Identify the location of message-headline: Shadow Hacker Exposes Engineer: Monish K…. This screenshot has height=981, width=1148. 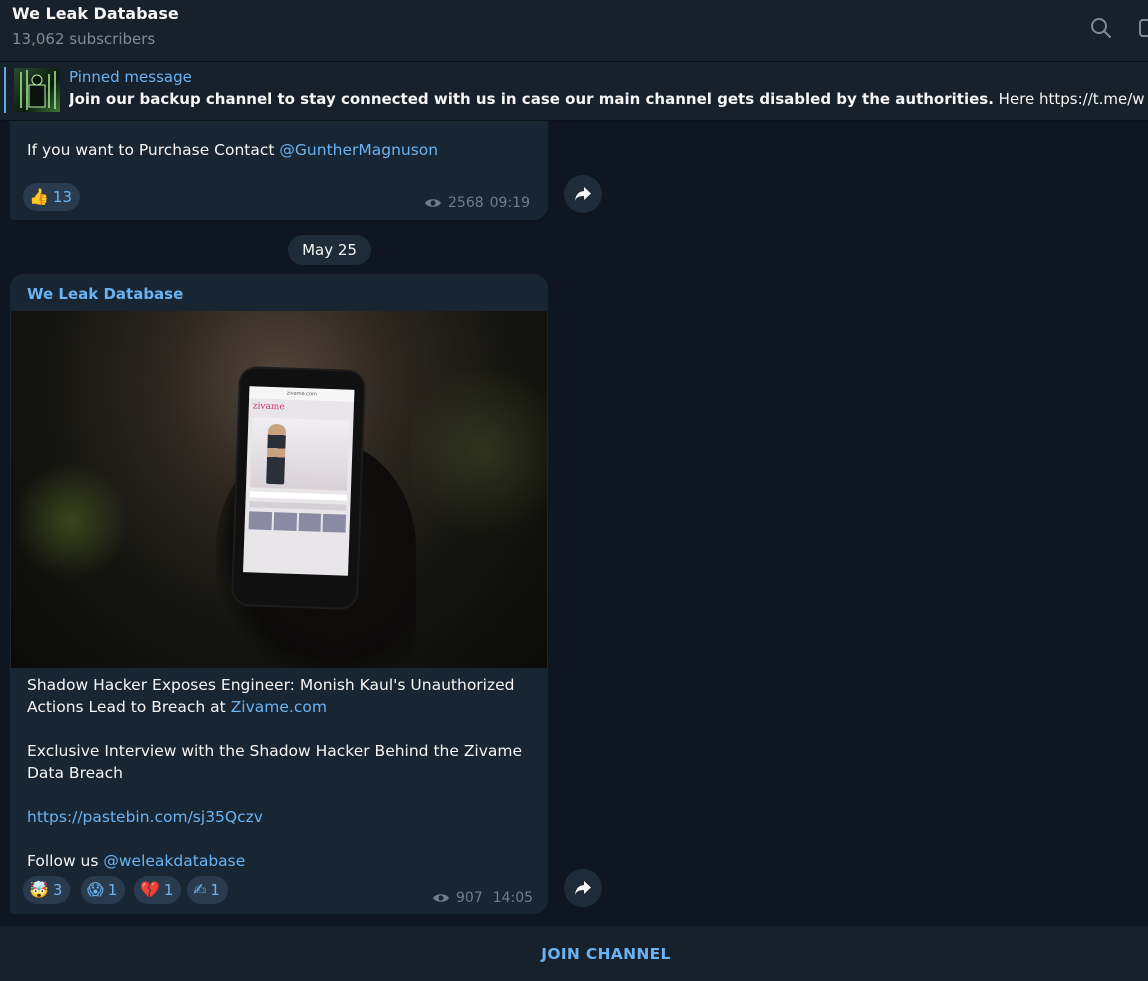
(277, 696).